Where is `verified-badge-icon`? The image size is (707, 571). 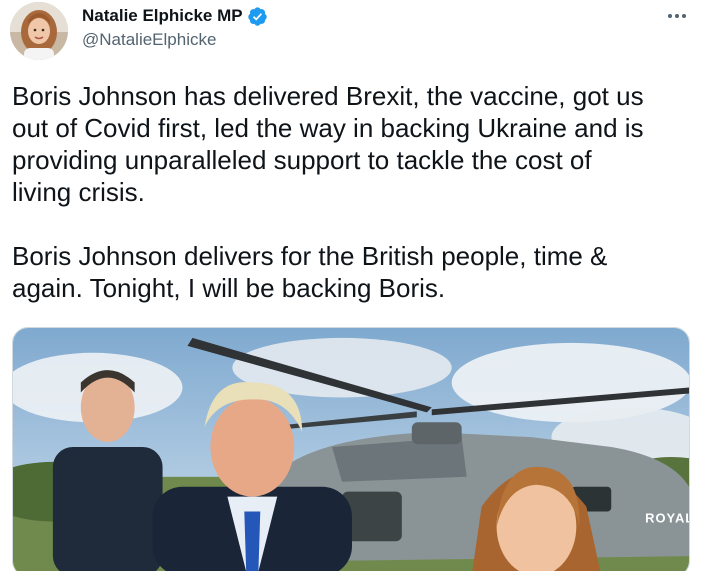
verified-badge-icon is located at coordinates (257, 16).